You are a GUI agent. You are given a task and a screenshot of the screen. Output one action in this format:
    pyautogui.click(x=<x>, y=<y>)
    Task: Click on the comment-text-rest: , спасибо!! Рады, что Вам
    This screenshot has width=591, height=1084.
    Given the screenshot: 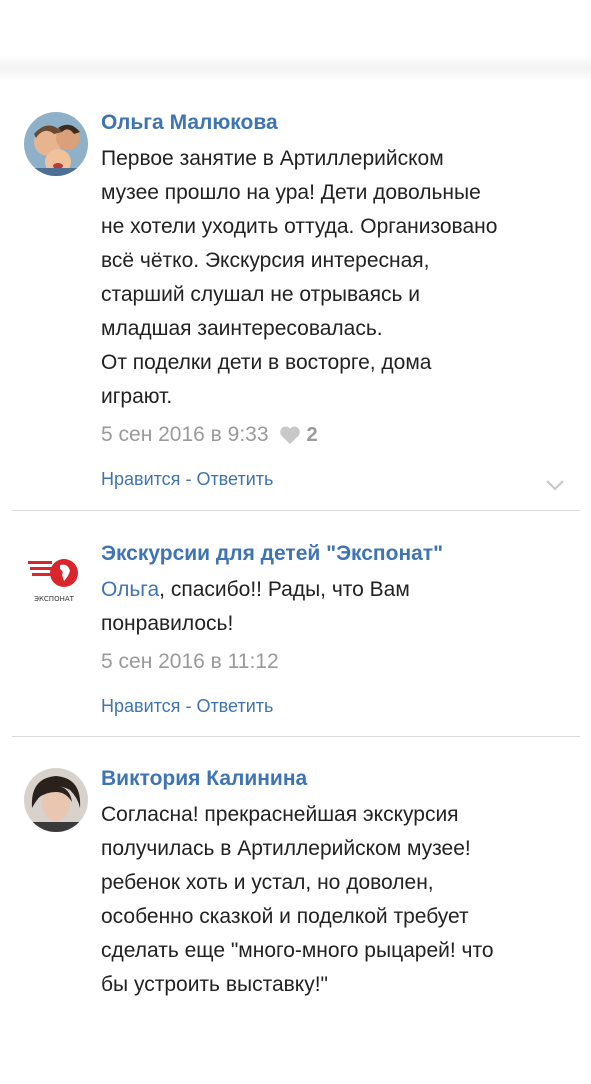 What is the action you would take?
    pyautogui.click(x=284, y=589)
    